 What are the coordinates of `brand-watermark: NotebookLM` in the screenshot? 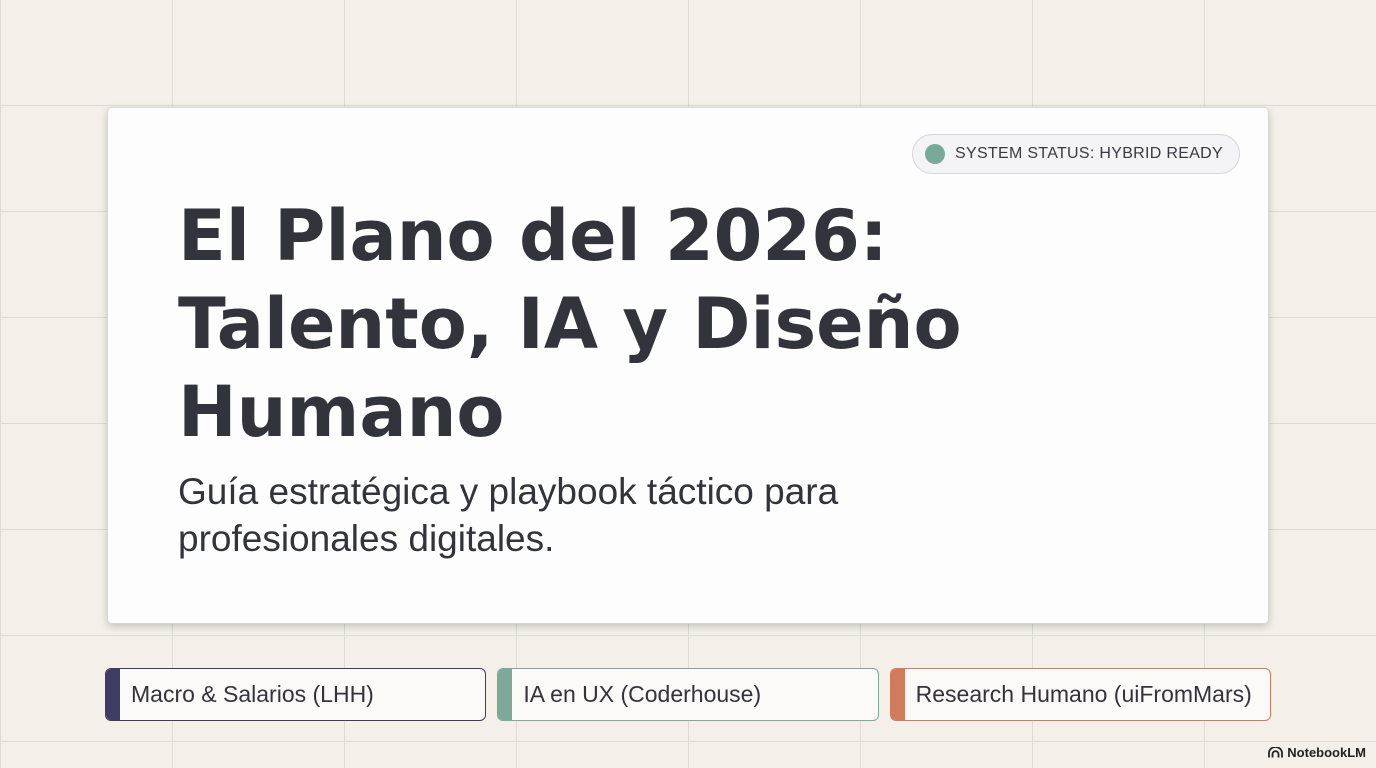 It's located at (1317, 752).